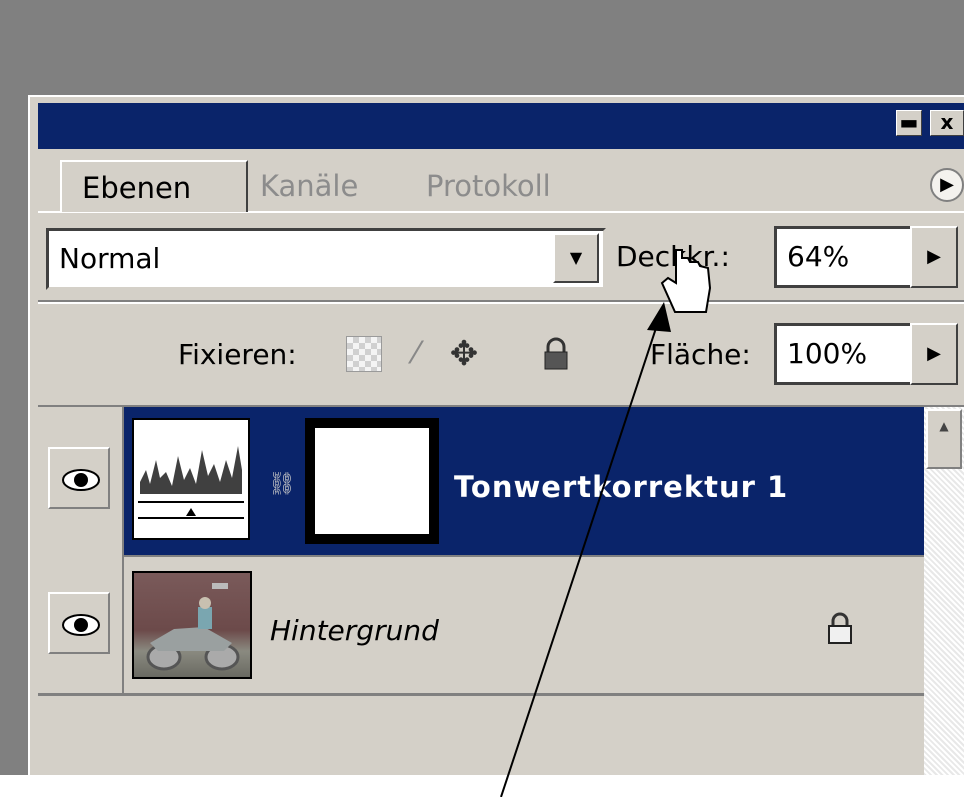 The image size is (964, 797). I want to click on tab-kanaele: Kanäle, so click(330, 186).